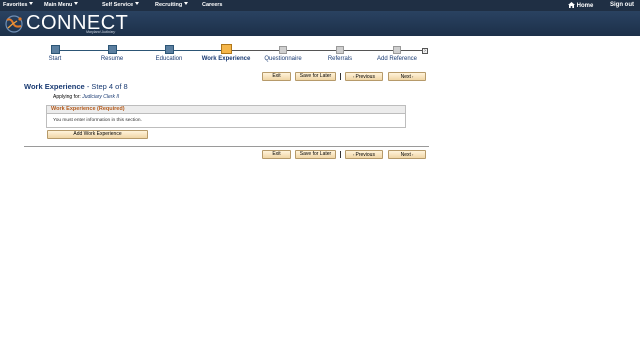 This screenshot has height=360, width=640. I want to click on section-header: Work Experience (Required), so click(226, 110).